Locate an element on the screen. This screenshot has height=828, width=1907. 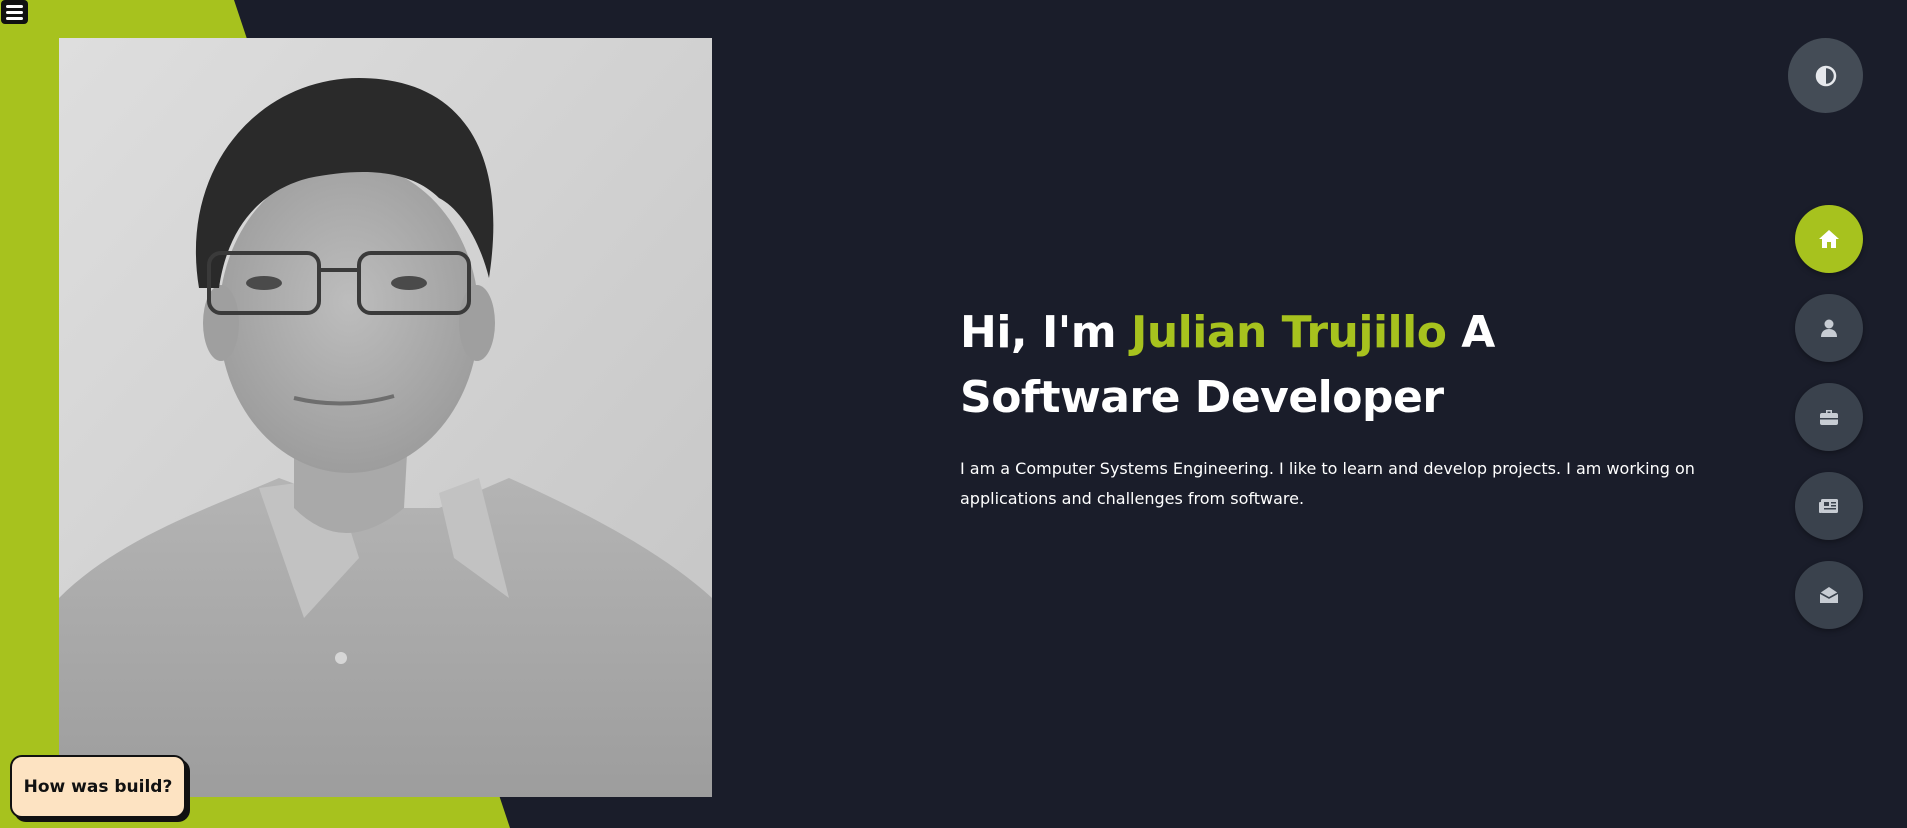
briefcase-icon is located at coordinates (1829, 417).